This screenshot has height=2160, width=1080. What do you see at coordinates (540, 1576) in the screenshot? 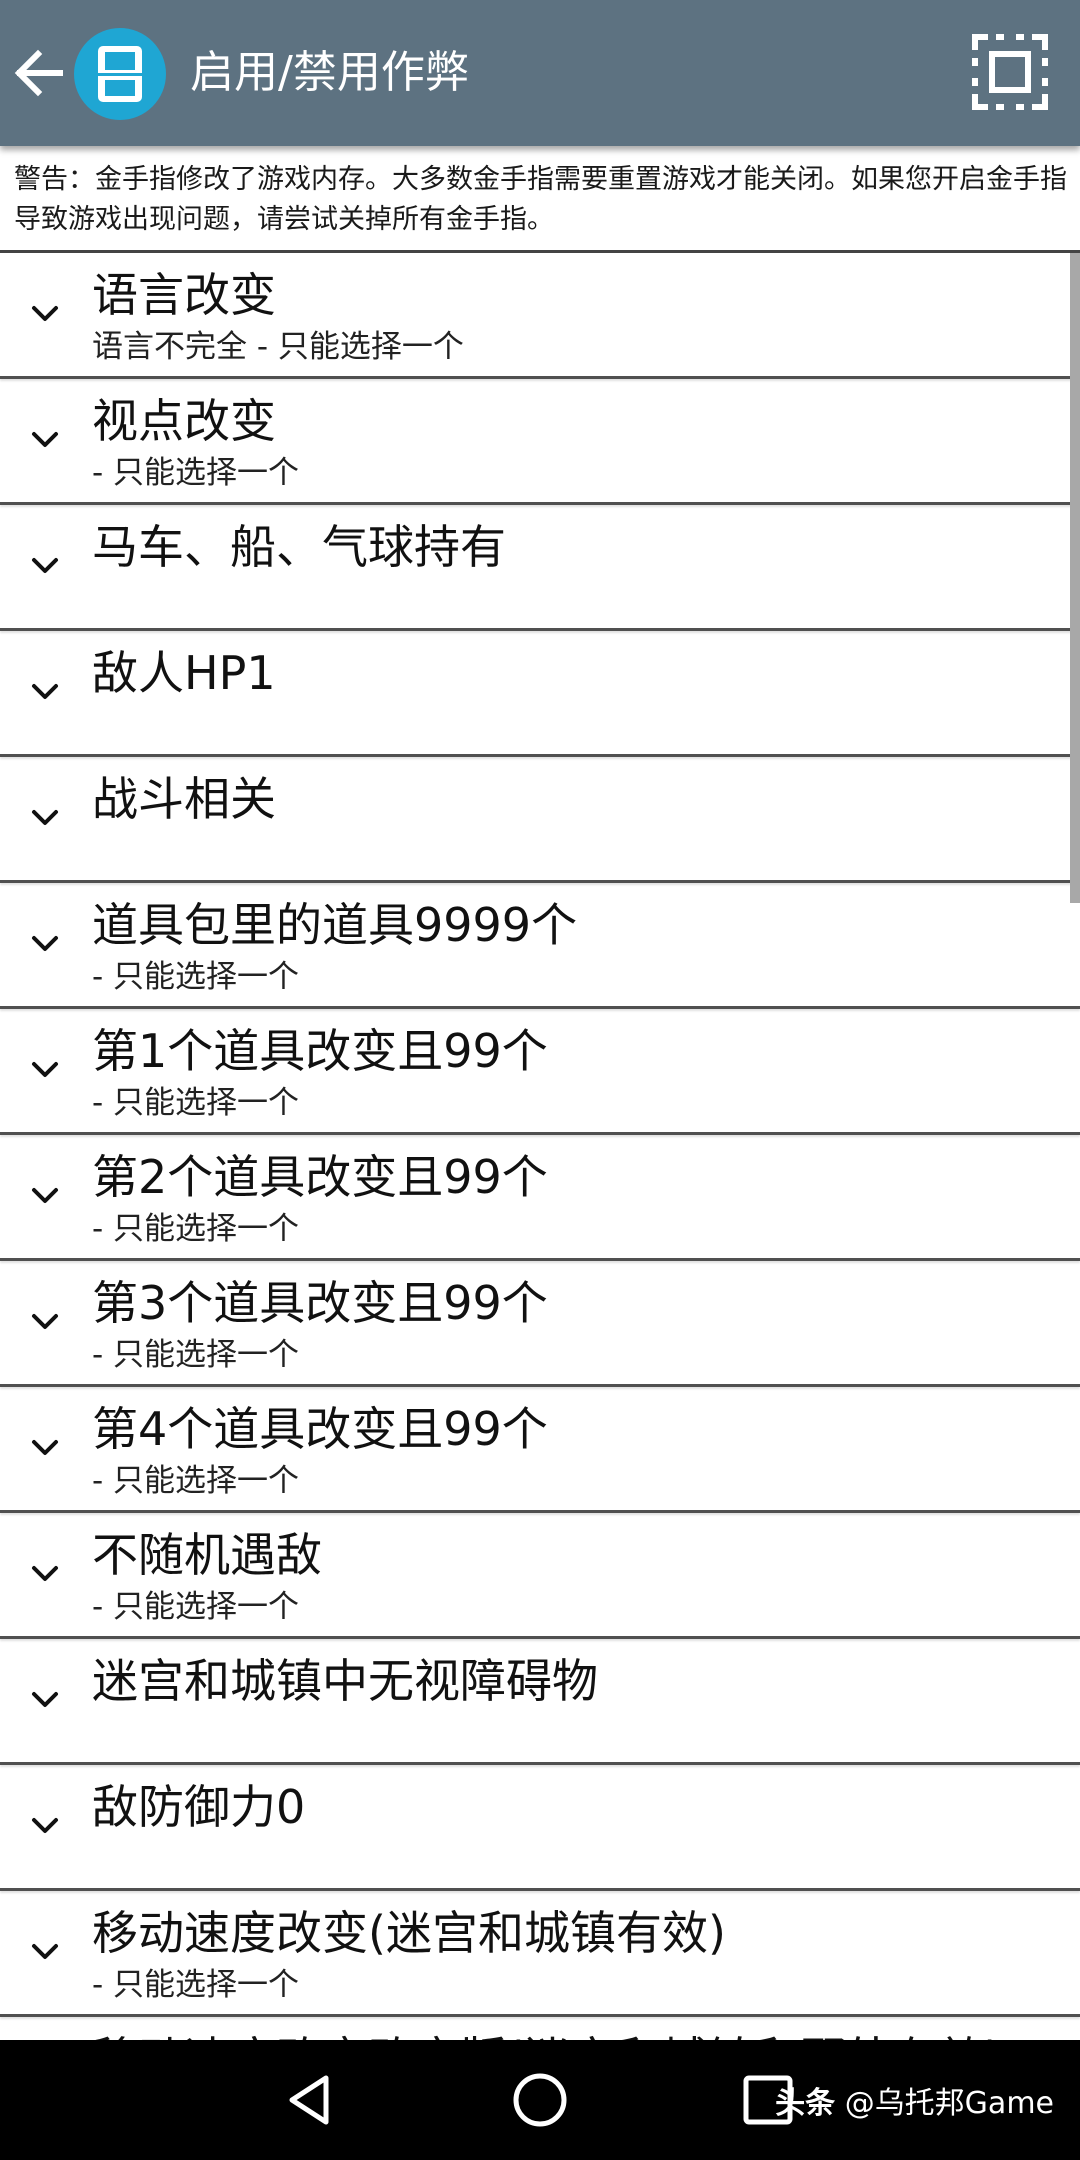
I see `cheat-row: 不随机遇敌 - 只能选择一个` at bounding box center [540, 1576].